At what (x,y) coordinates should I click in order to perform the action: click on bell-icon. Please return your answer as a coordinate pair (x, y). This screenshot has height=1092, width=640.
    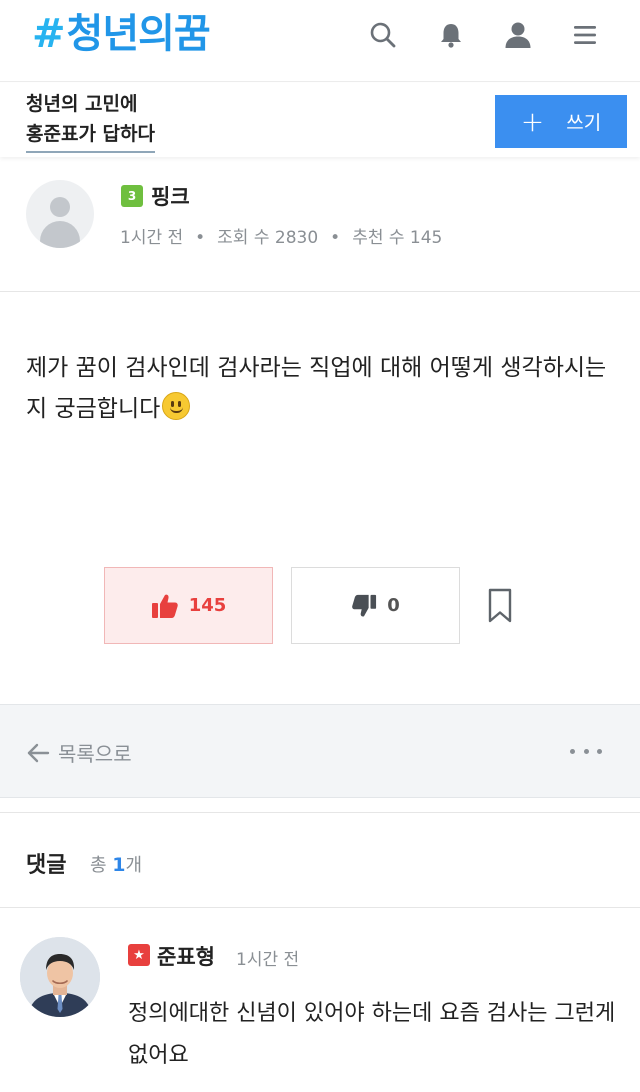
    Looking at the image, I should click on (451, 35).